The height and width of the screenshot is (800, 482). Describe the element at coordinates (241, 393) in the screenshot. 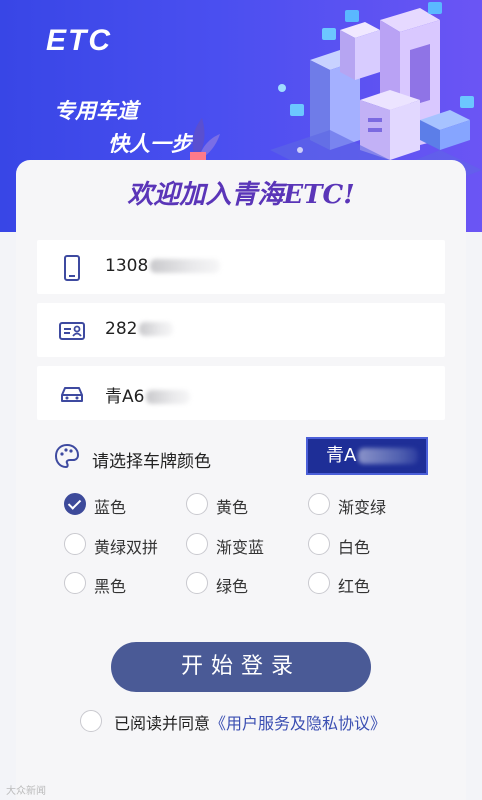

I see `plate-number-field: 青A6` at that location.